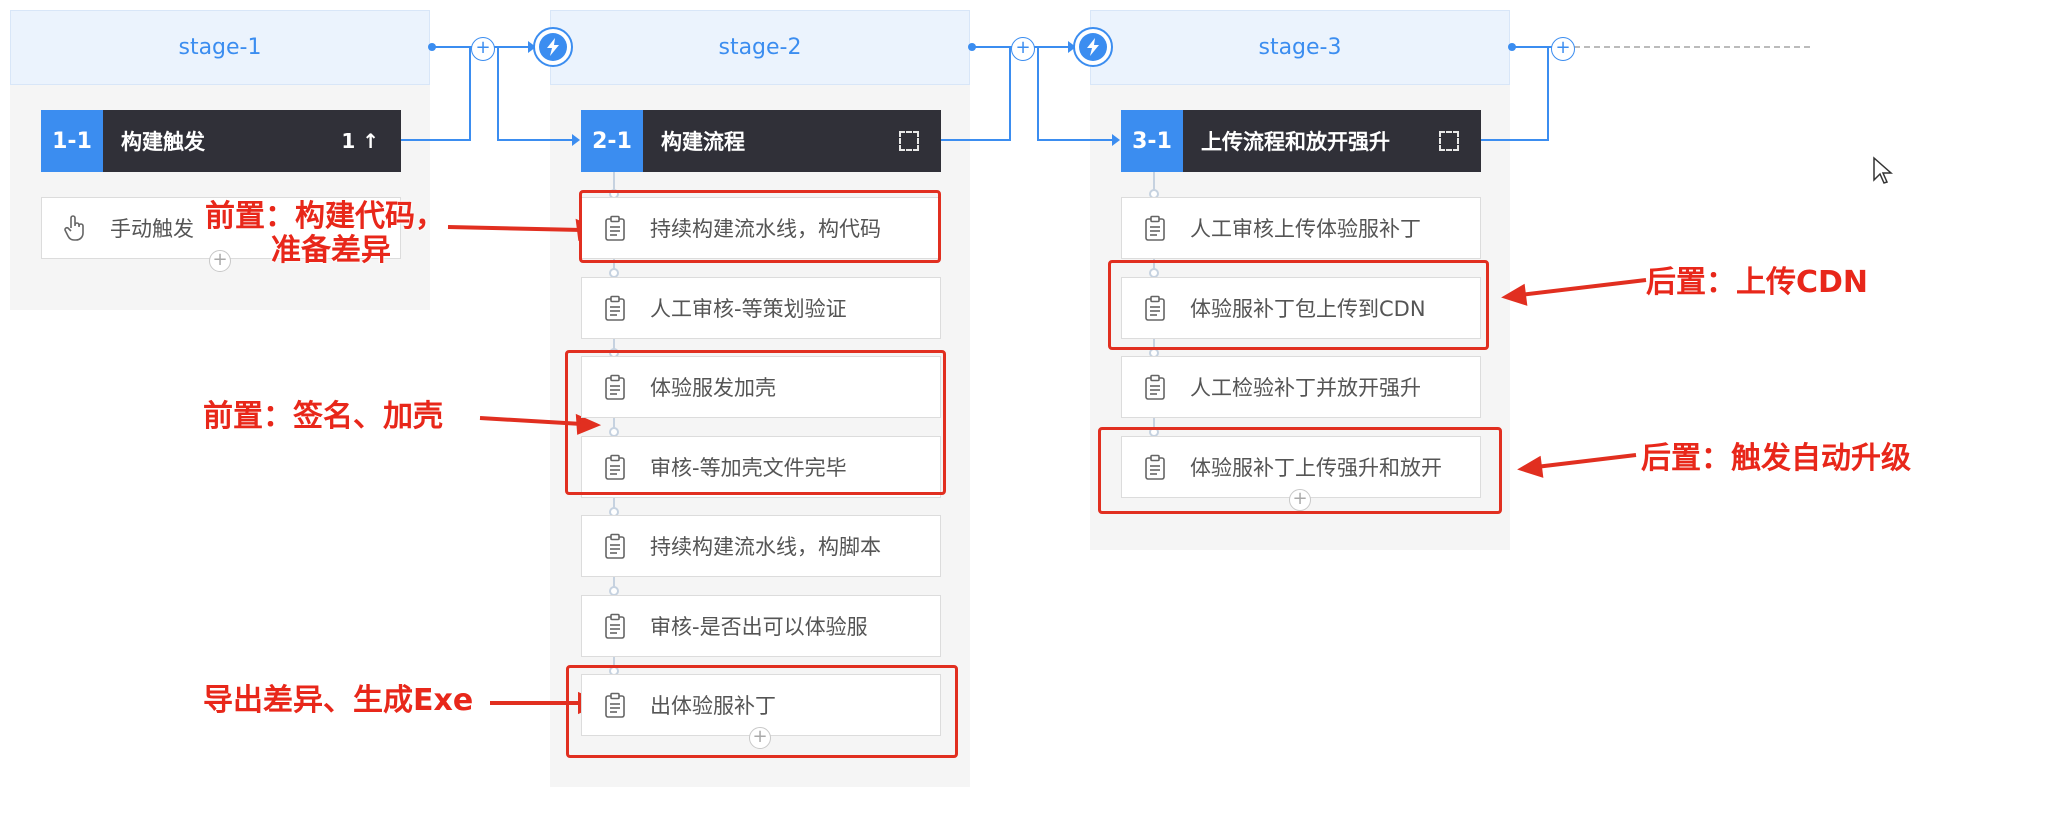  What do you see at coordinates (72, 141) in the screenshot?
I see `job-id: 1-1` at bounding box center [72, 141].